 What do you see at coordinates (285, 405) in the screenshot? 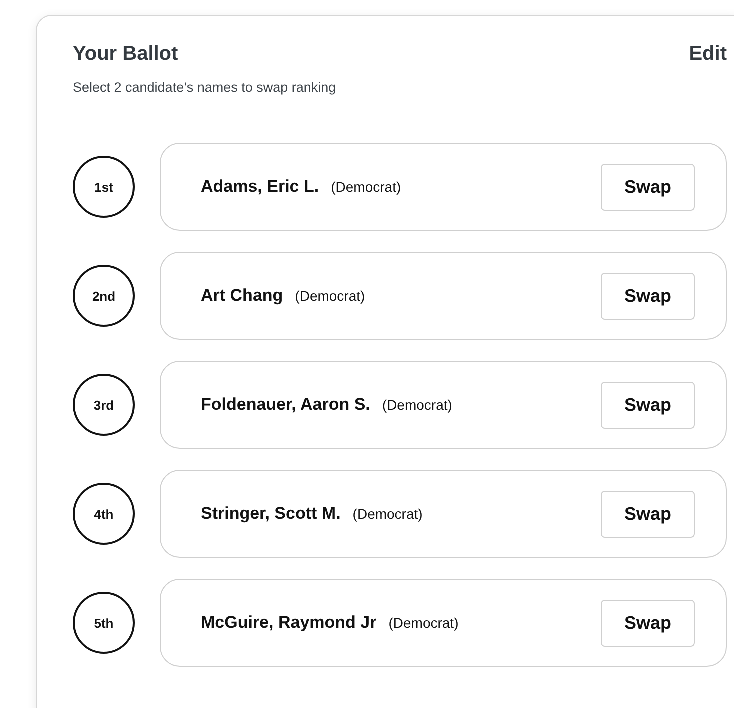
I see `candidate-name: Foldenauer, Aaron S.` at bounding box center [285, 405].